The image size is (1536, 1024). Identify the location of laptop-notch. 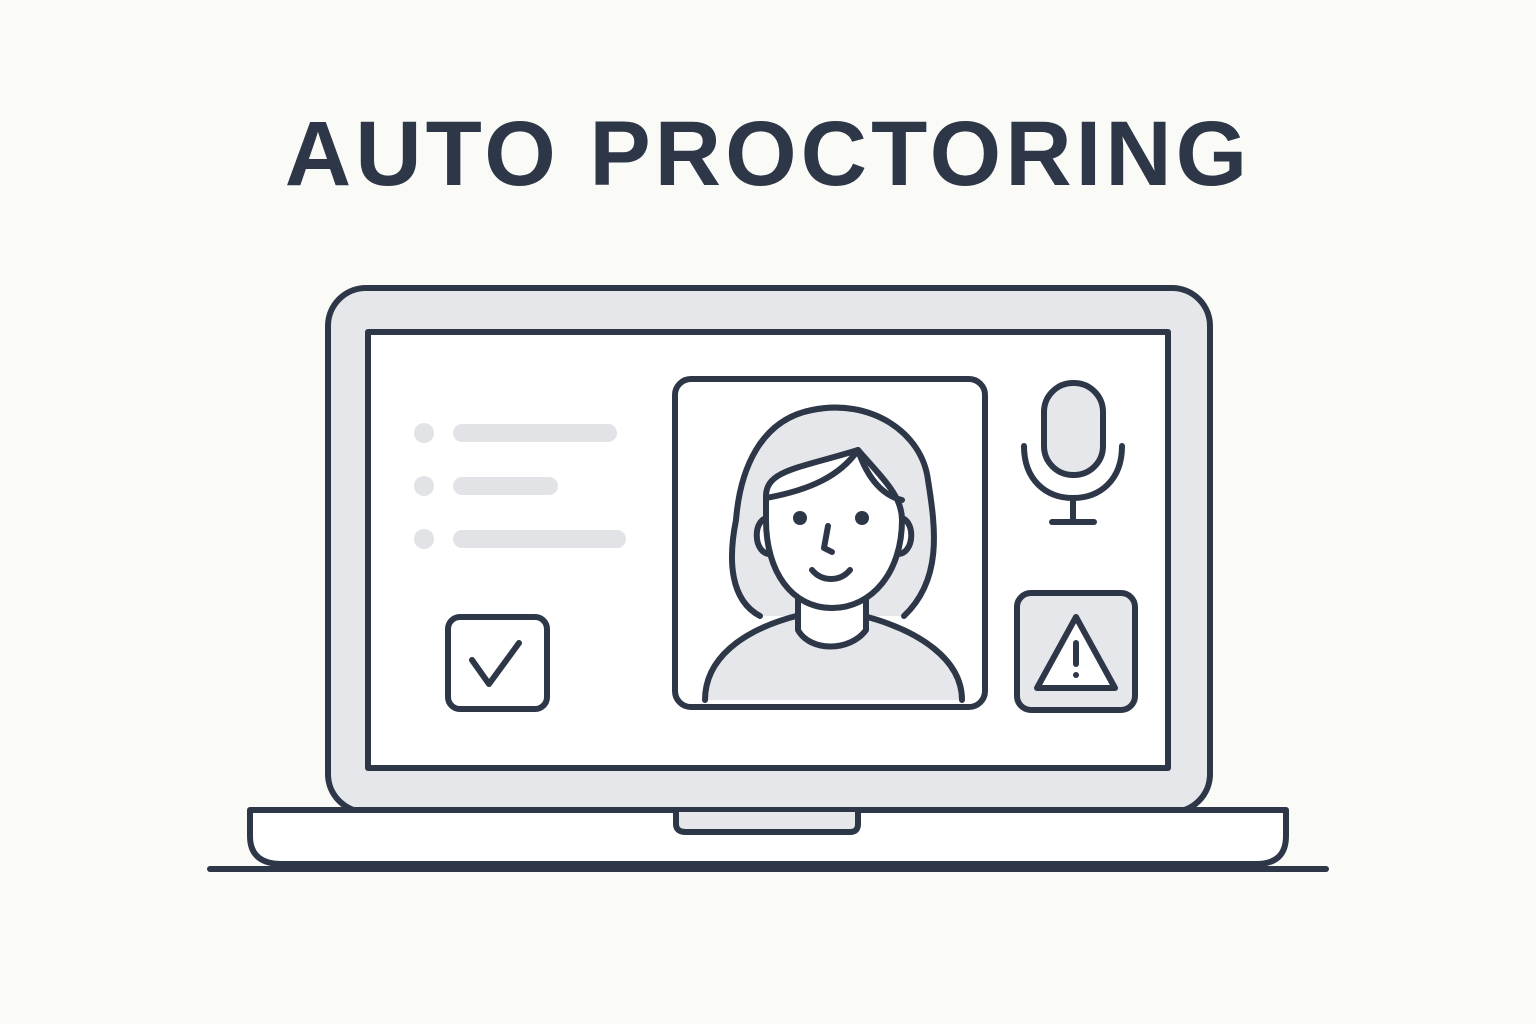
(767, 822).